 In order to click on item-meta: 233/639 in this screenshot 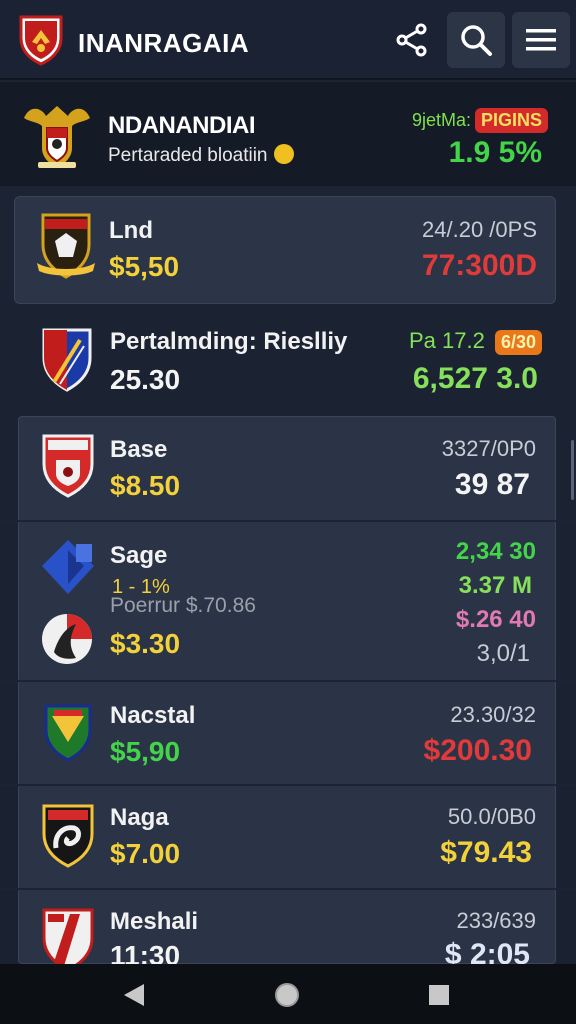, I will do `click(496, 920)`.